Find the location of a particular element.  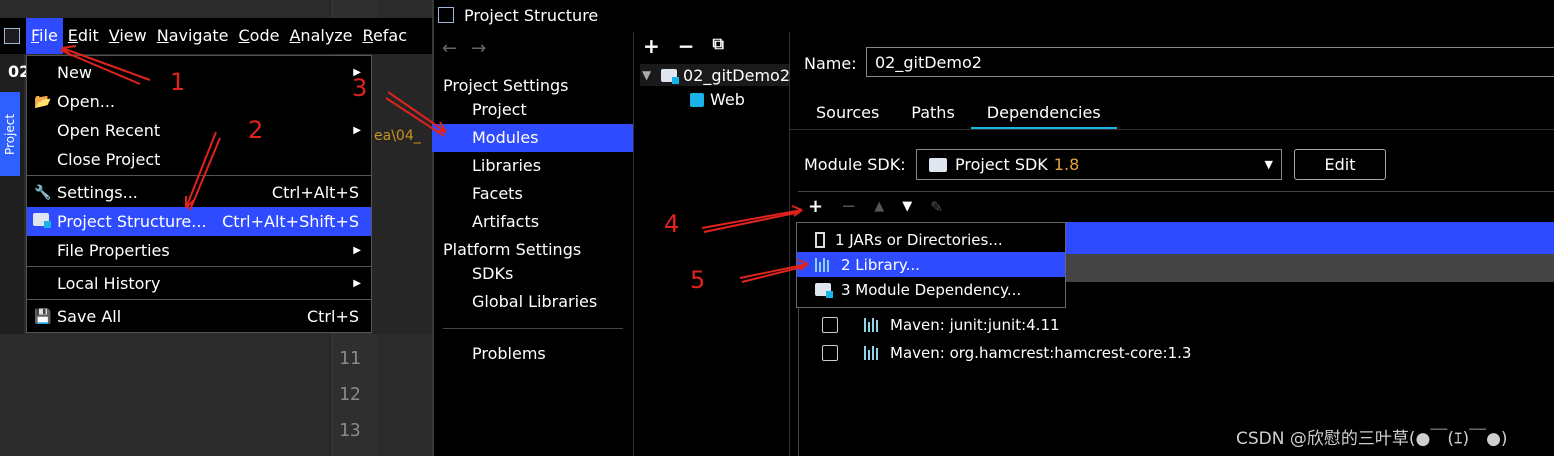

project-settings-header: Project Settings is located at coordinates (506, 85).